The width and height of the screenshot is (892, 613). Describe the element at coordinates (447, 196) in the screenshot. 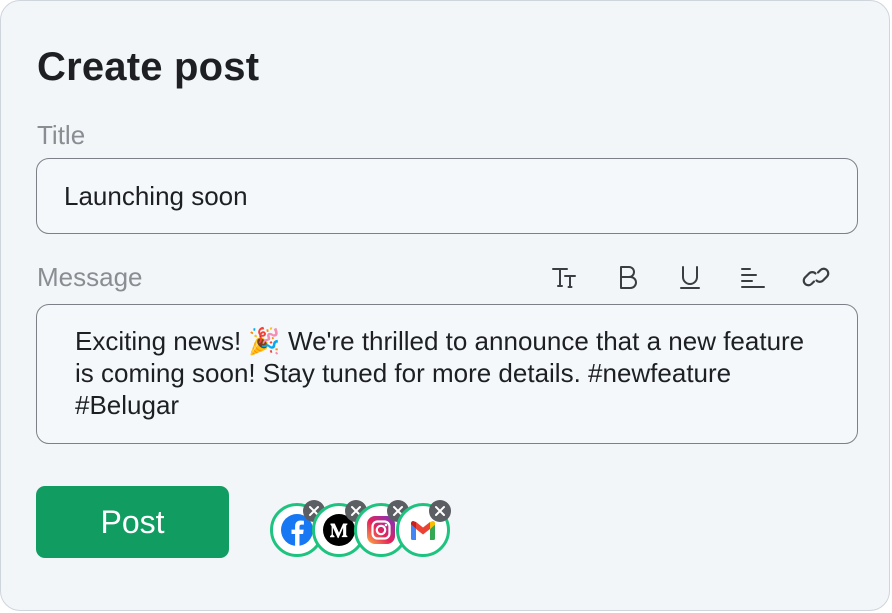

I see `title-input: Launching soon` at that location.